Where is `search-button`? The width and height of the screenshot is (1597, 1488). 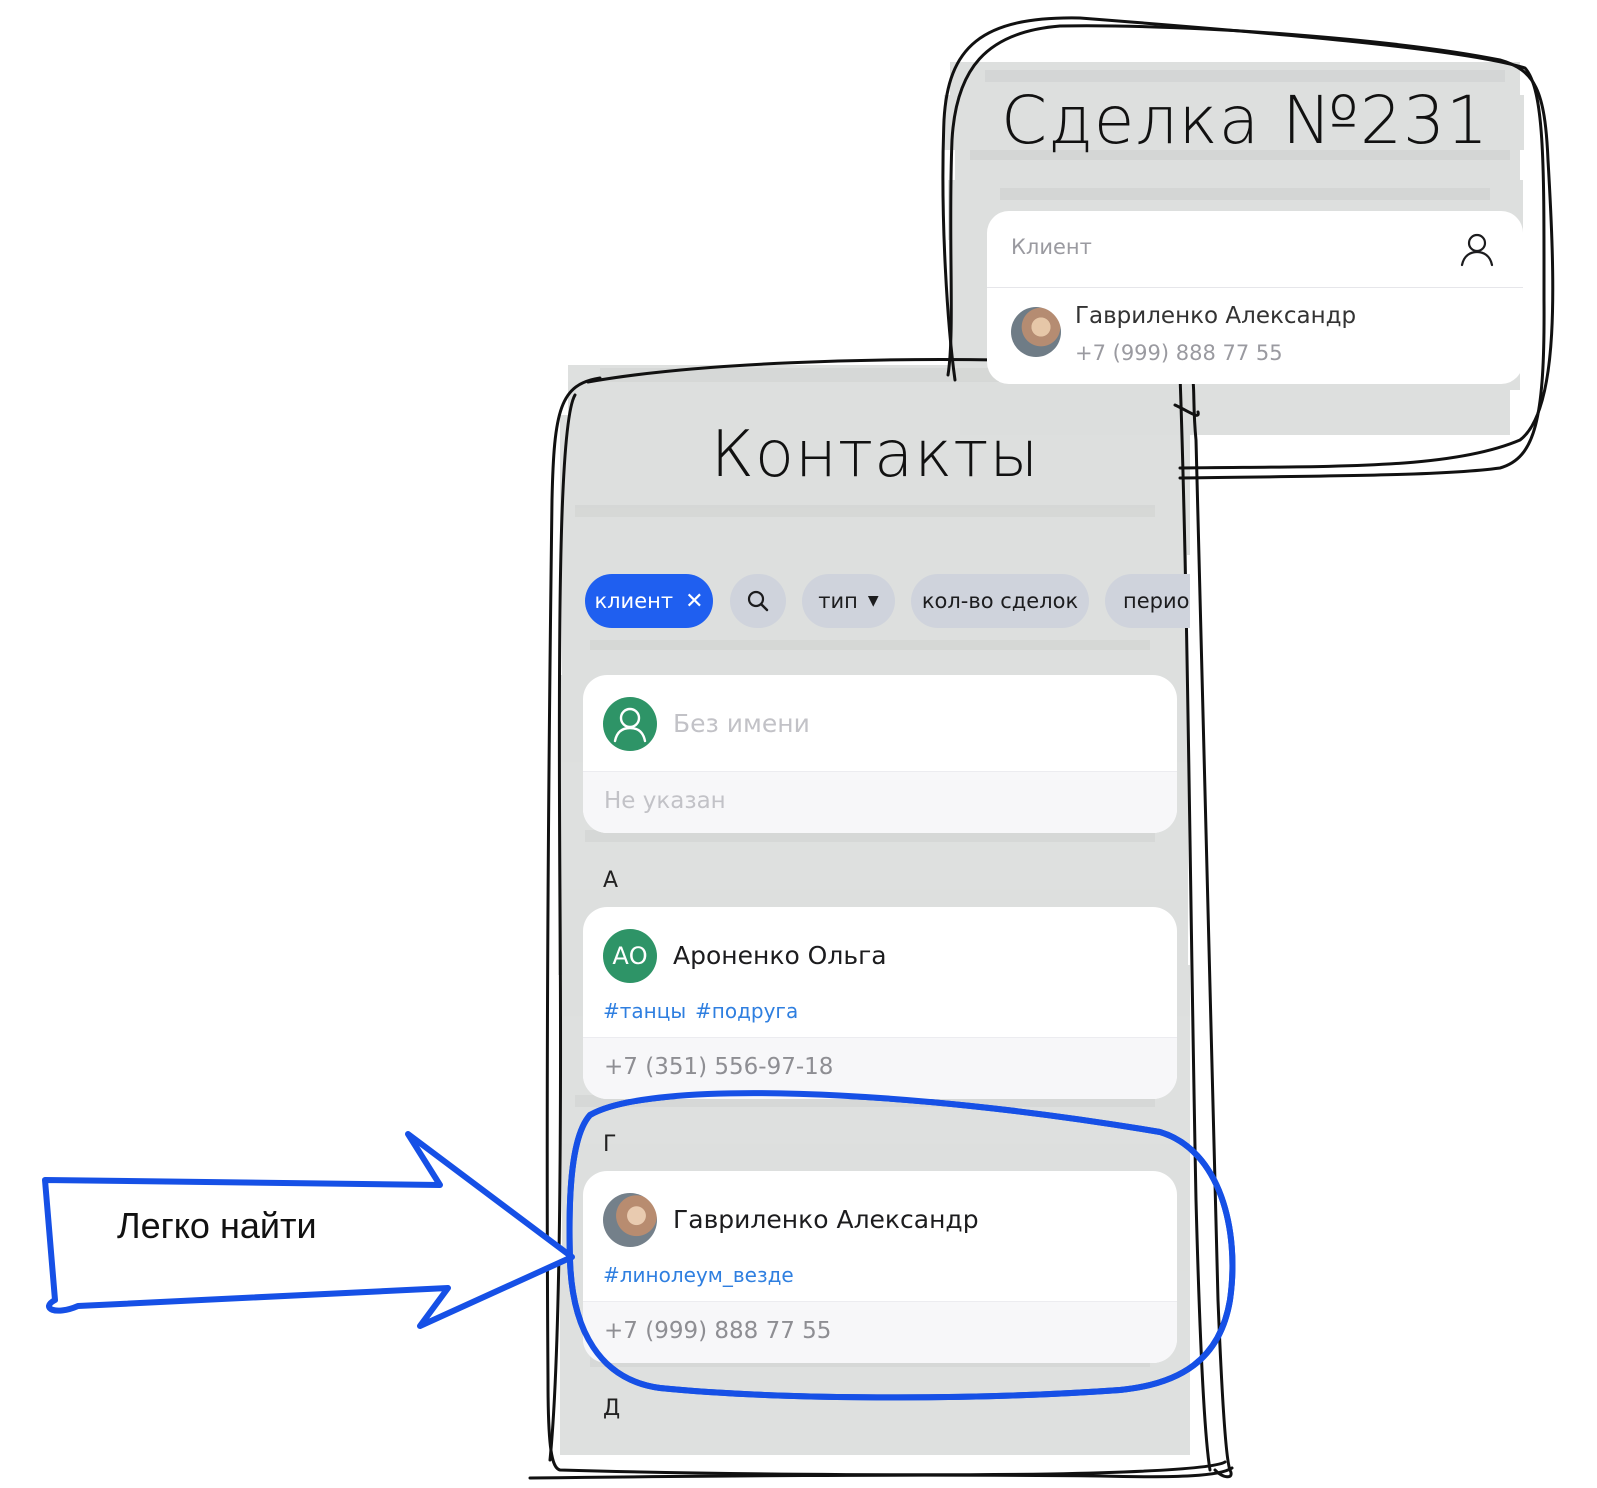
search-button is located at coordinates (758, 601).